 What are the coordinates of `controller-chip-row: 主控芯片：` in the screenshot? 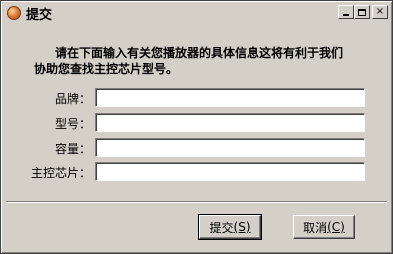 It's located at (197, 172).